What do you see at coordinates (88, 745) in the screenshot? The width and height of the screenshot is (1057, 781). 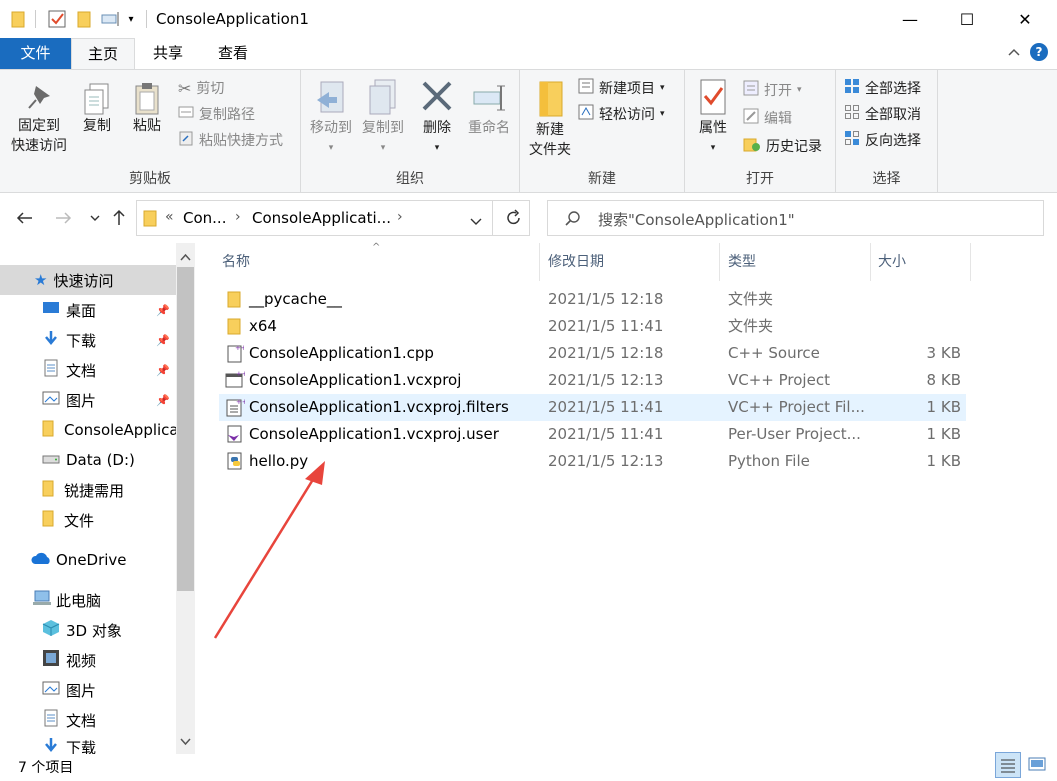 I see `nav-item-downloads: 下载` at bounding box center [88, 745].